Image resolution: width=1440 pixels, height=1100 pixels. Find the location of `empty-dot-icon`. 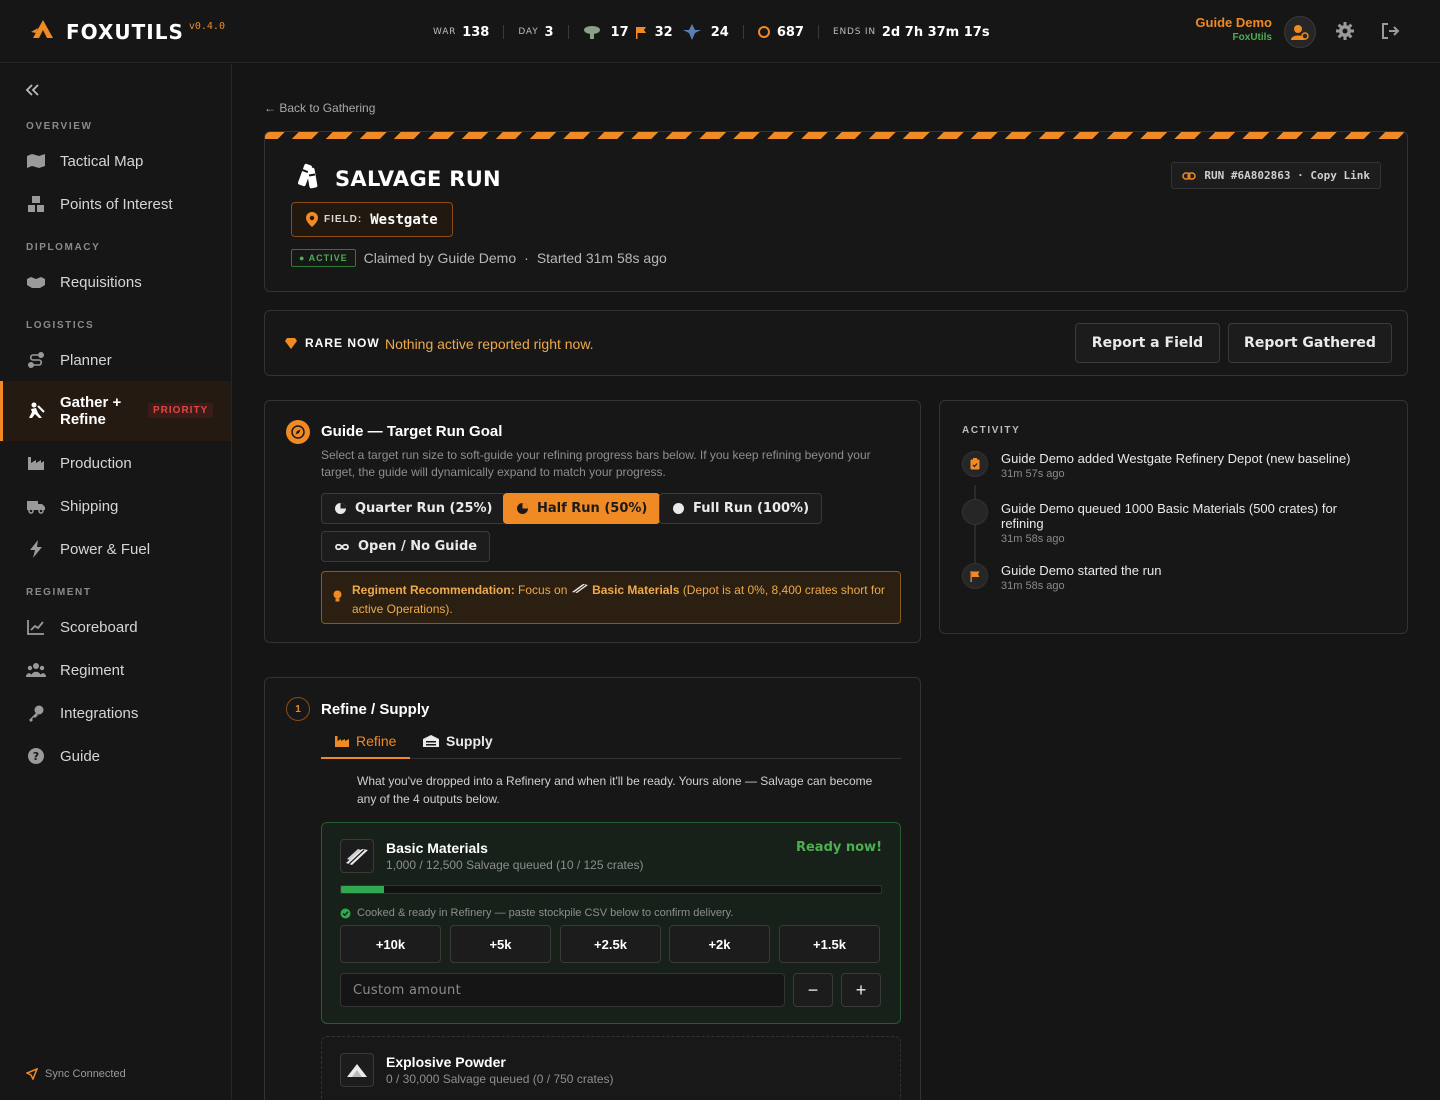

empty-dot-icon is located at coordinates (975, 512).